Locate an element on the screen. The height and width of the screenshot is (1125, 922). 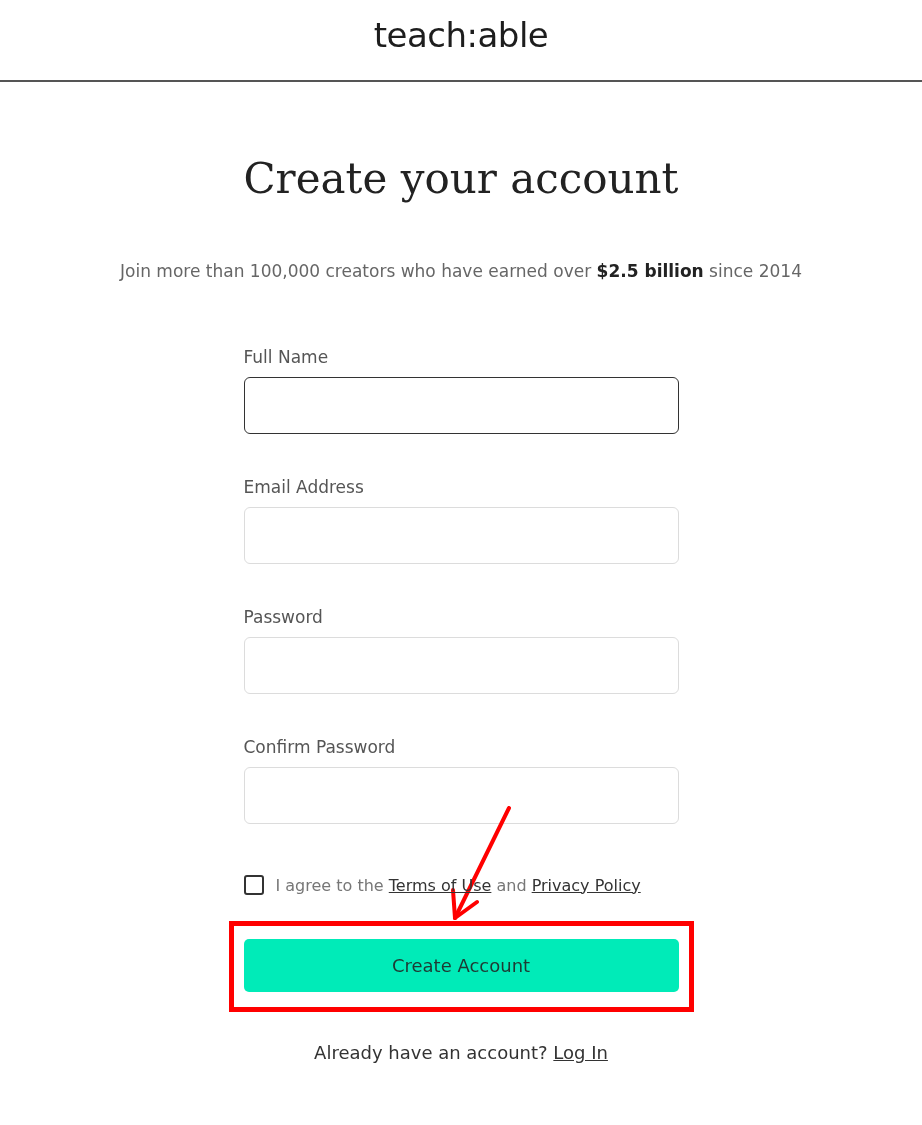
logo: teach:able is located at coordinates (461, 36).